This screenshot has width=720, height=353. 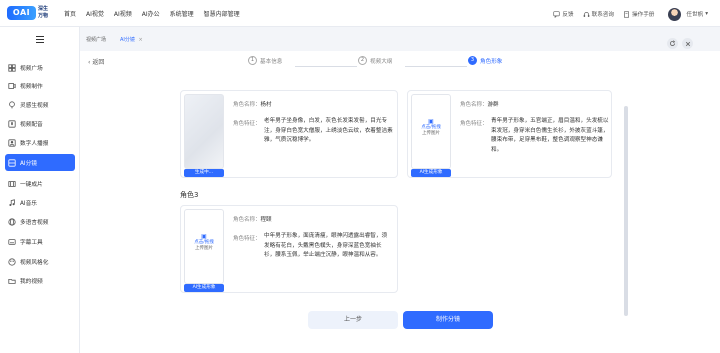 What do you see at coordinates (34, 106) in the screenshot?
I see `sidebar-item-label: 灵感生视频` at bounding box center [34, 106].